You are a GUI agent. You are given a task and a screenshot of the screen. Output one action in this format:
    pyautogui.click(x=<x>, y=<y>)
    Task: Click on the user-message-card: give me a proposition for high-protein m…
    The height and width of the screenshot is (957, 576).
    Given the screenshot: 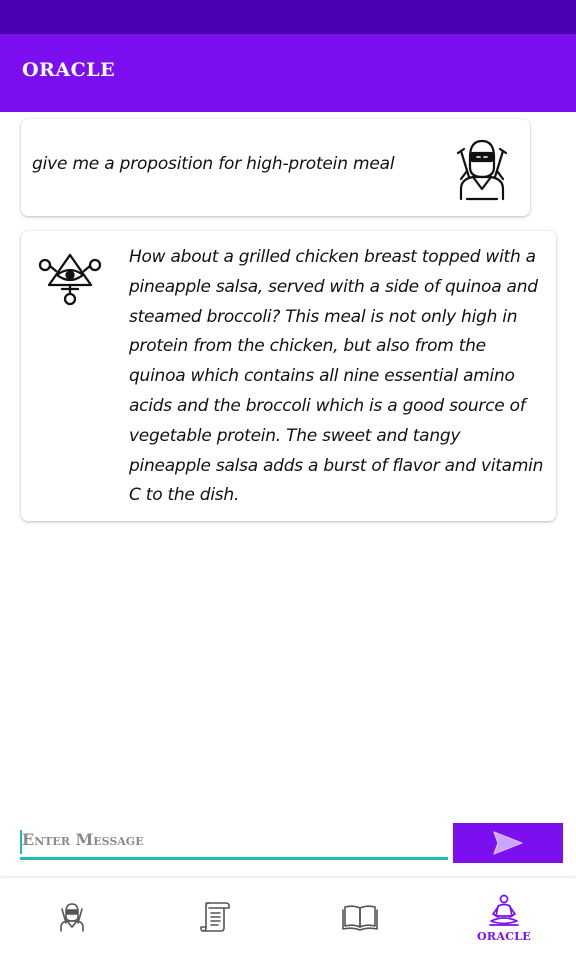 What is the action you would take?
    pyautogui.click(x=275, y=167)
    